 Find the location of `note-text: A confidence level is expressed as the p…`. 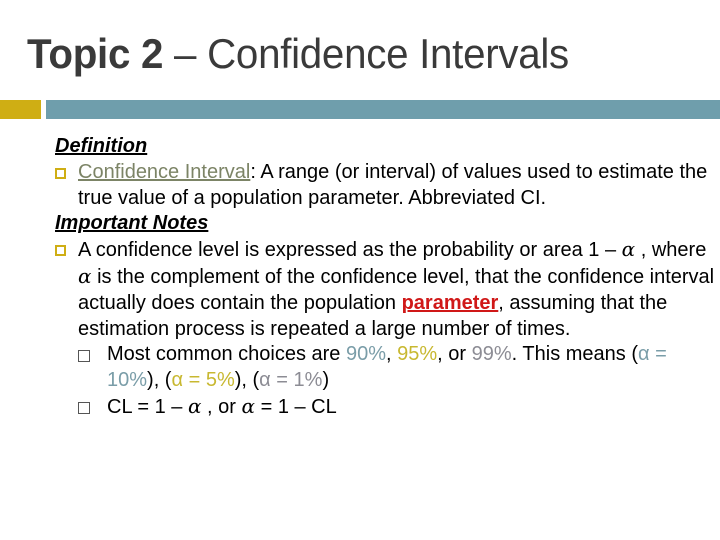

note-text: A confidence level is expressed as the p… is located at coordinates (350, 250).